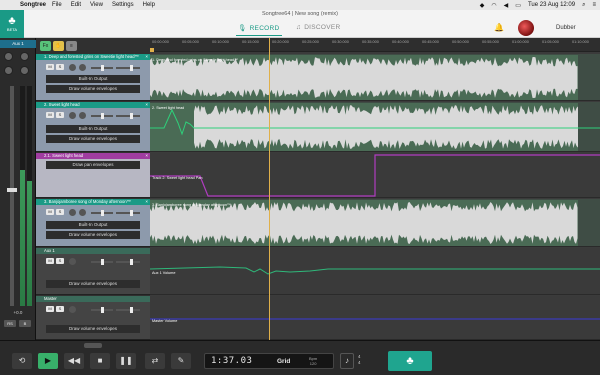 This screenshot has height=375, width=600. Describe the element at coordinates (12, 190) in the screenshot. I see `volume-fader-handle` at that location.